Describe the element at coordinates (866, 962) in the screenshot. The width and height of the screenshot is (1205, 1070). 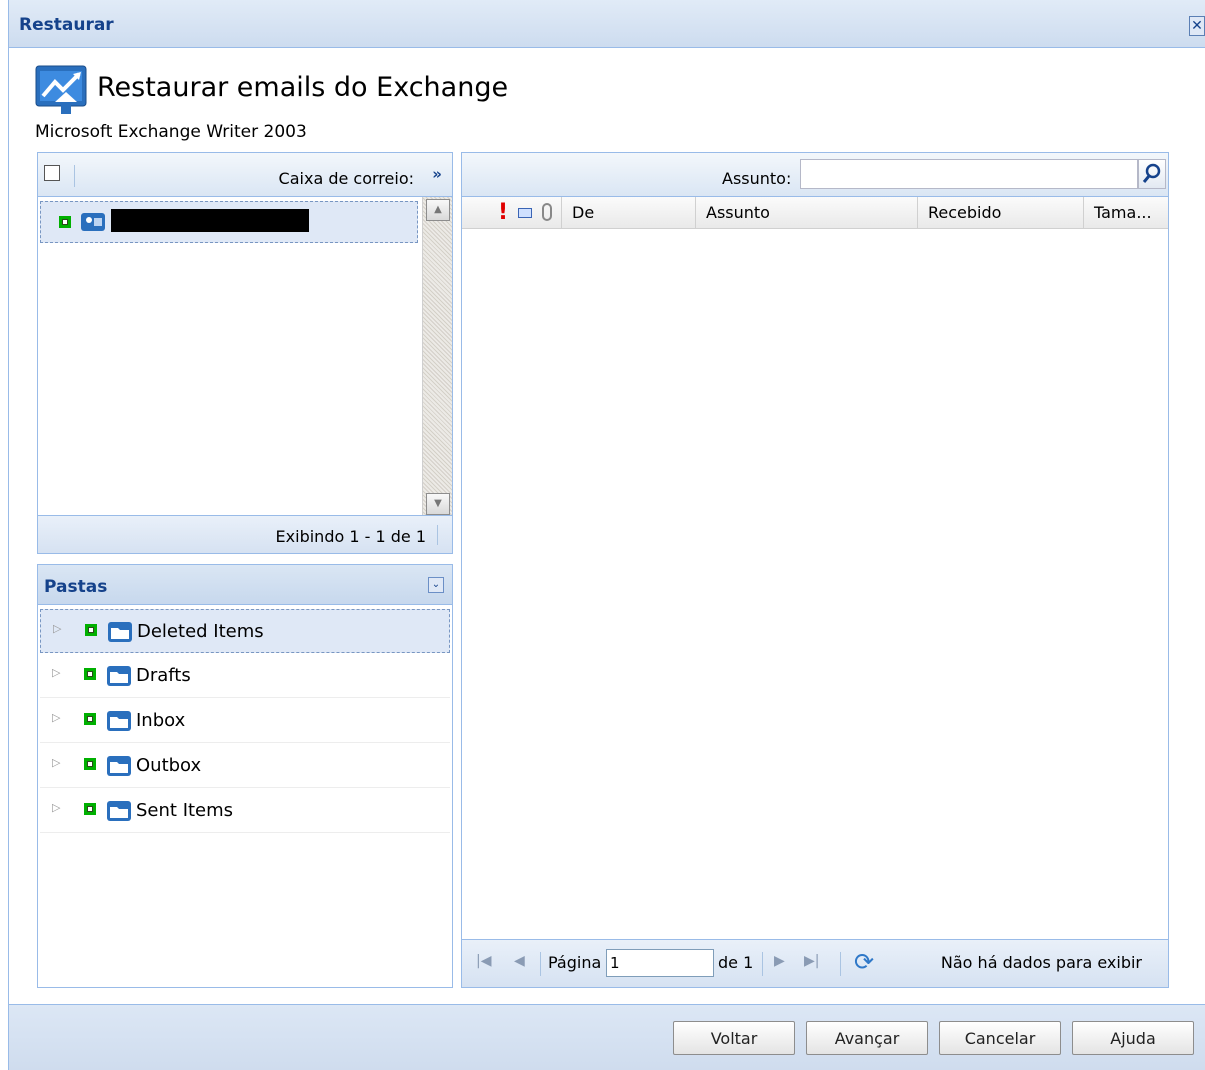
I see `refresh-icon: ⟳` at that location.